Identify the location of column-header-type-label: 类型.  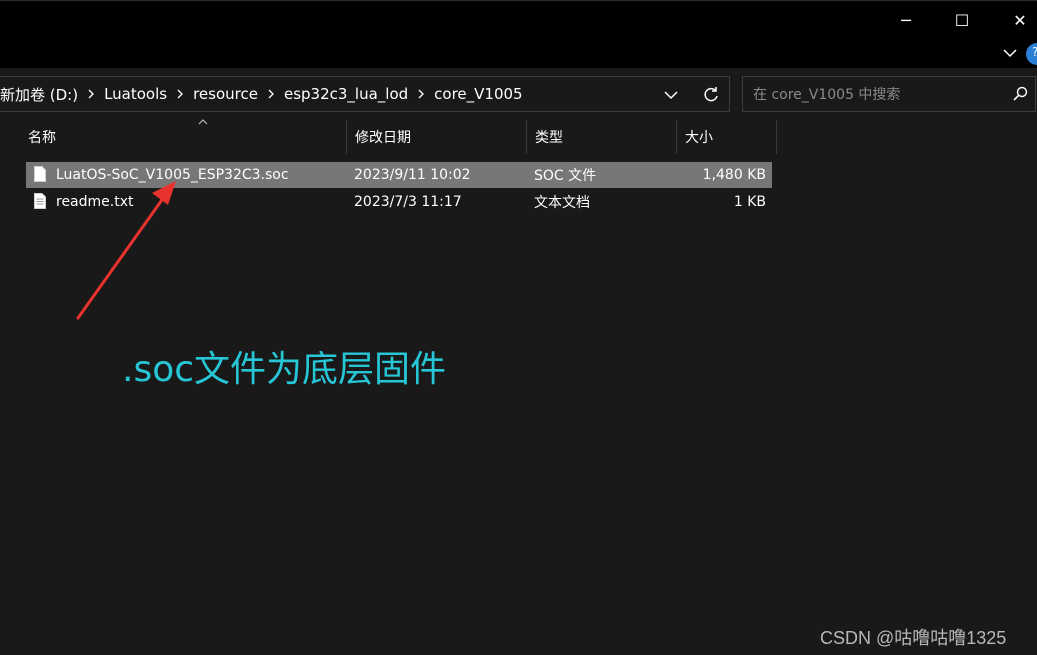
(549, 138).